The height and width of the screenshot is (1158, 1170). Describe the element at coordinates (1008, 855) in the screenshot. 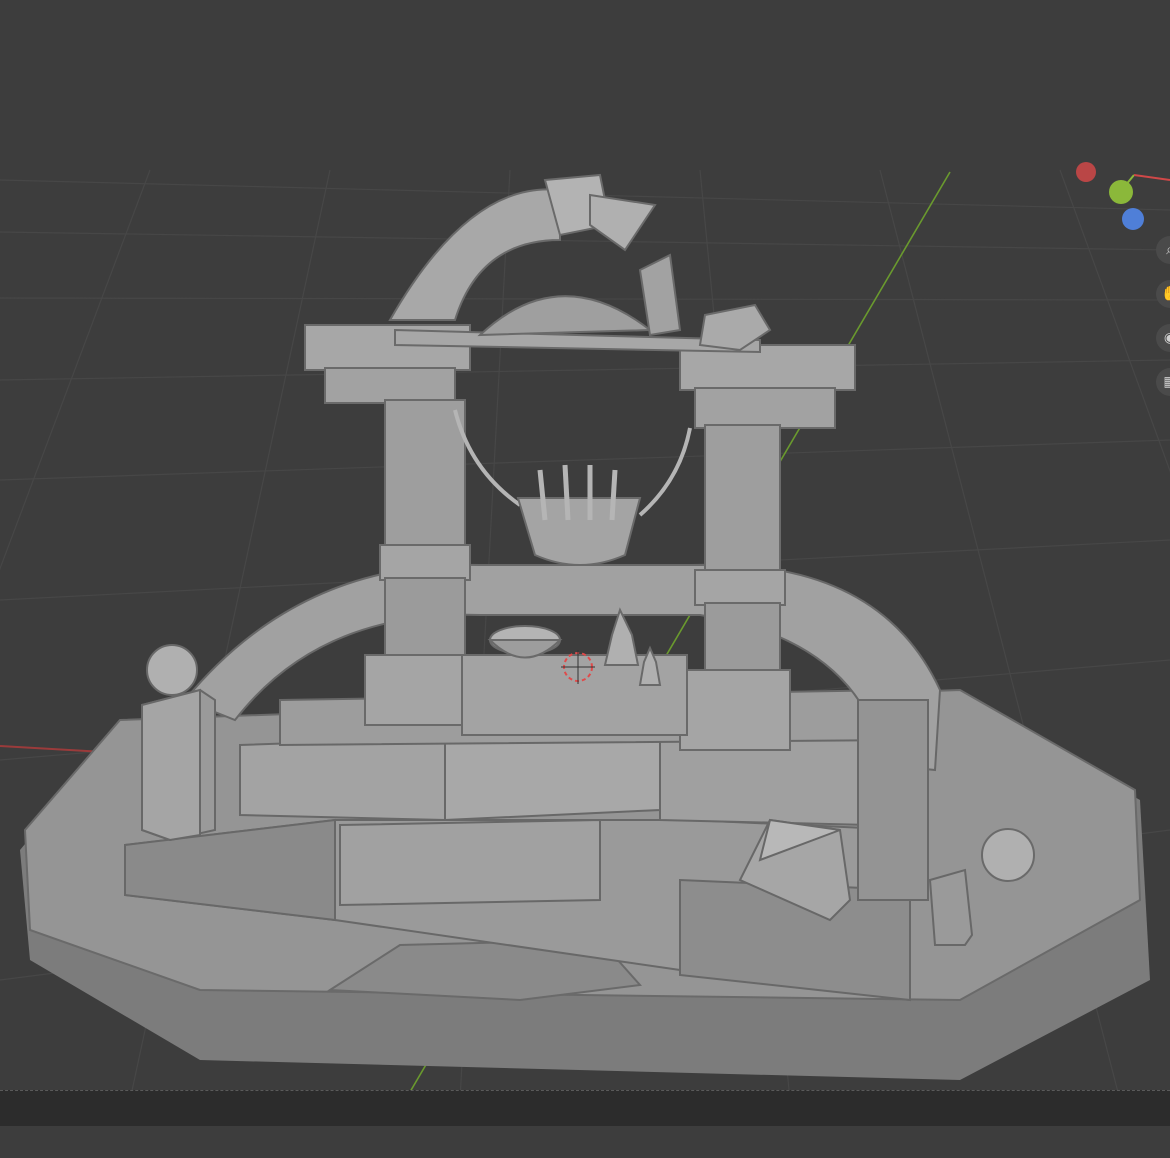

I see `right-sphere` at that location.